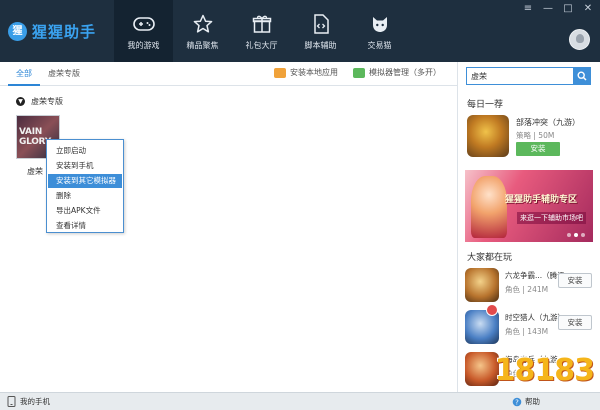 This screenshot has width=600, height=410. Describe the element at coordinates (261, 45) in the screenshot. I see `nav-label: 礼包大厅` at that location.